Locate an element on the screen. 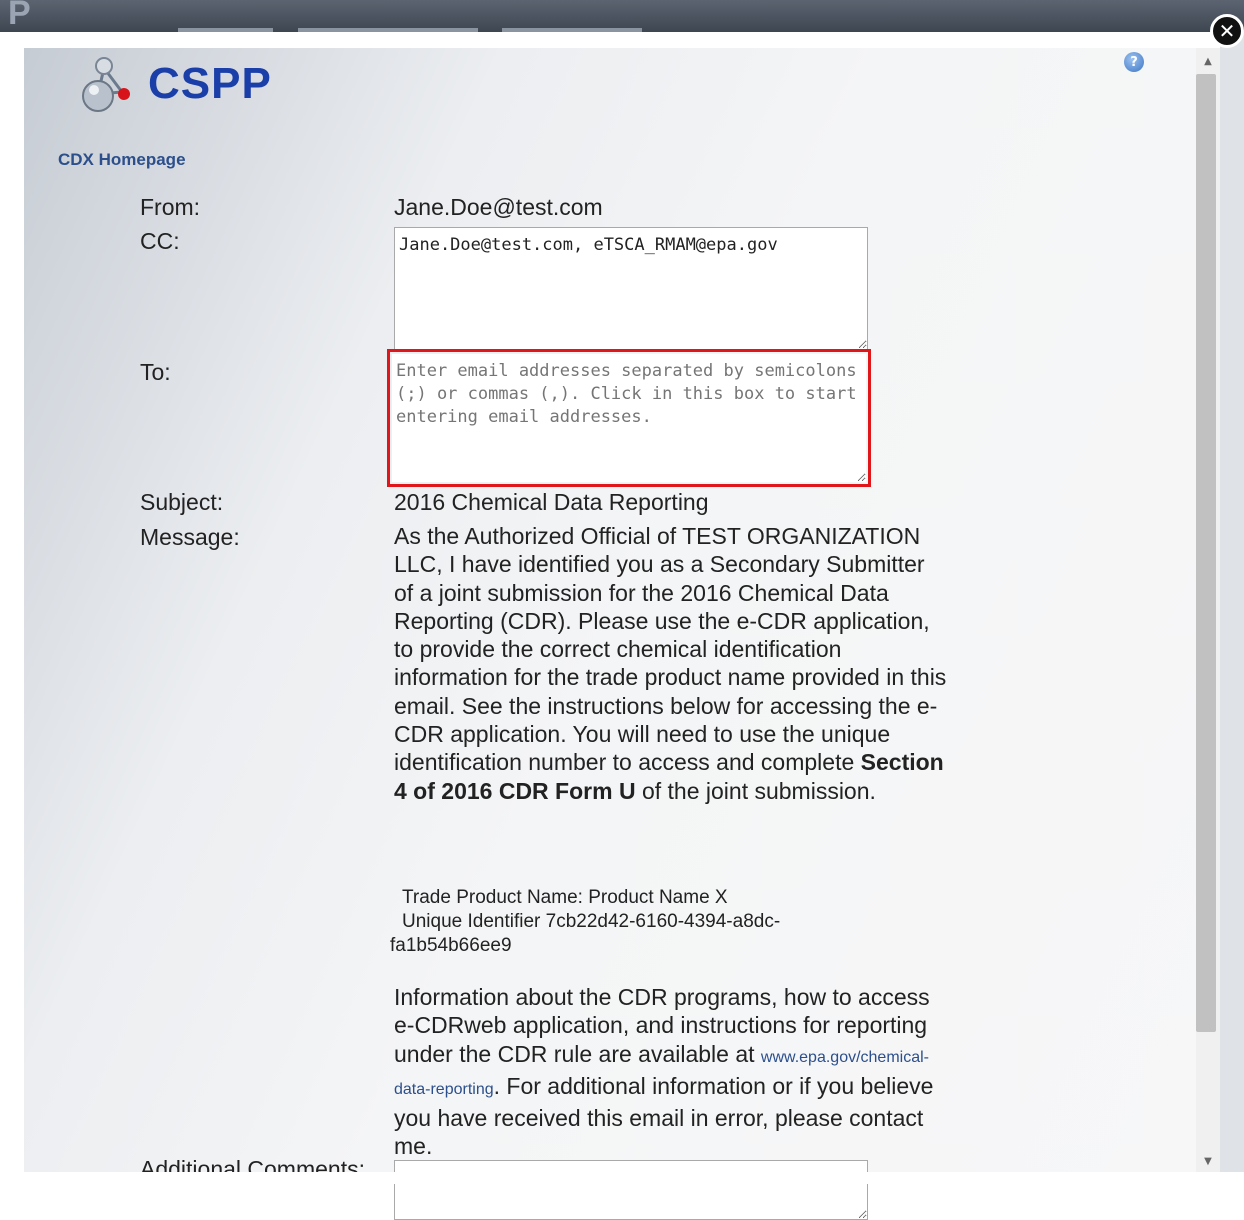  additional-comments-textarea is located at coordinates (631, 1190).